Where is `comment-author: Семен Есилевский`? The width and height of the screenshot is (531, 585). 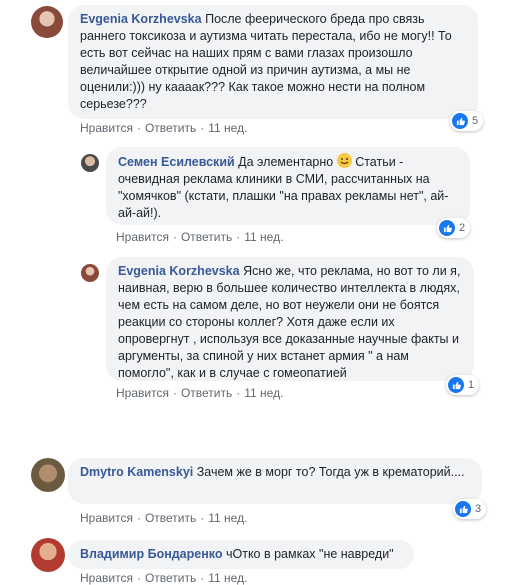 comment-author: Семен Есилевский is located at coordinates (176, 162).